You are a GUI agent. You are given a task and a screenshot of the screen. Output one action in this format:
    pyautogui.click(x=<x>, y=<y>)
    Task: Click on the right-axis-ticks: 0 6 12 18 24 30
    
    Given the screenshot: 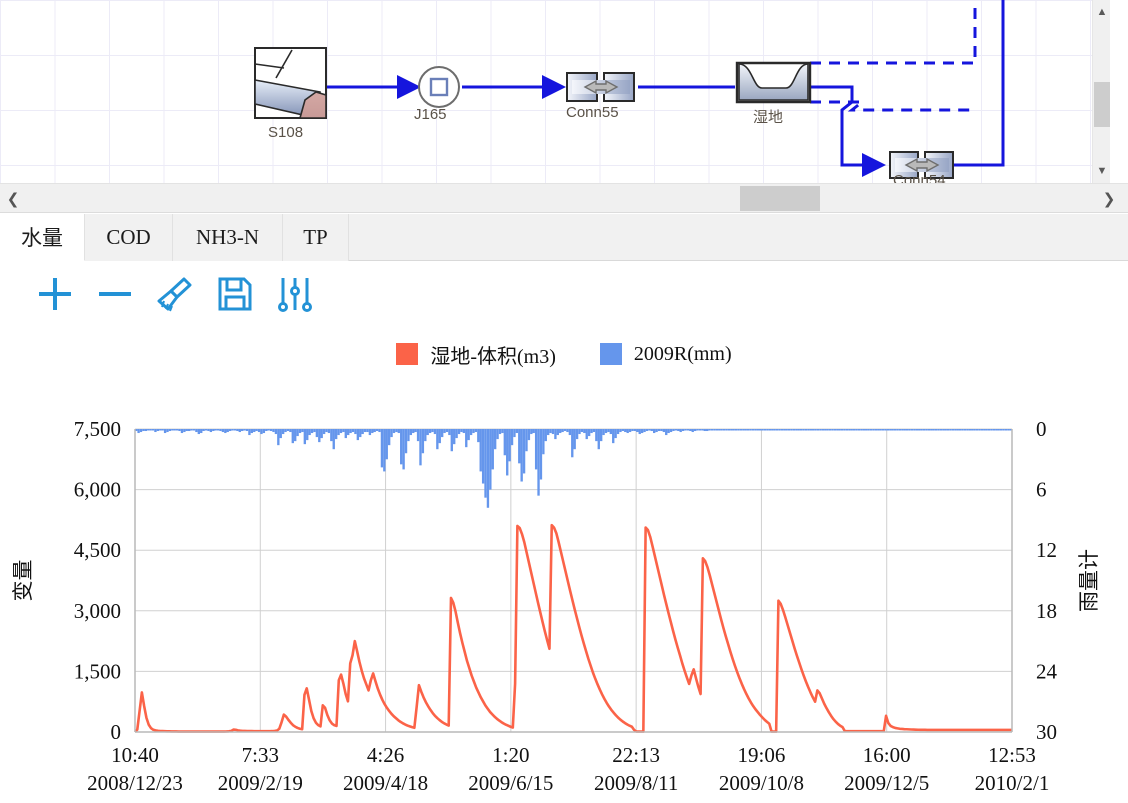 What is the action you would take?
    pyautogui.click(x=1047, y=580)
    